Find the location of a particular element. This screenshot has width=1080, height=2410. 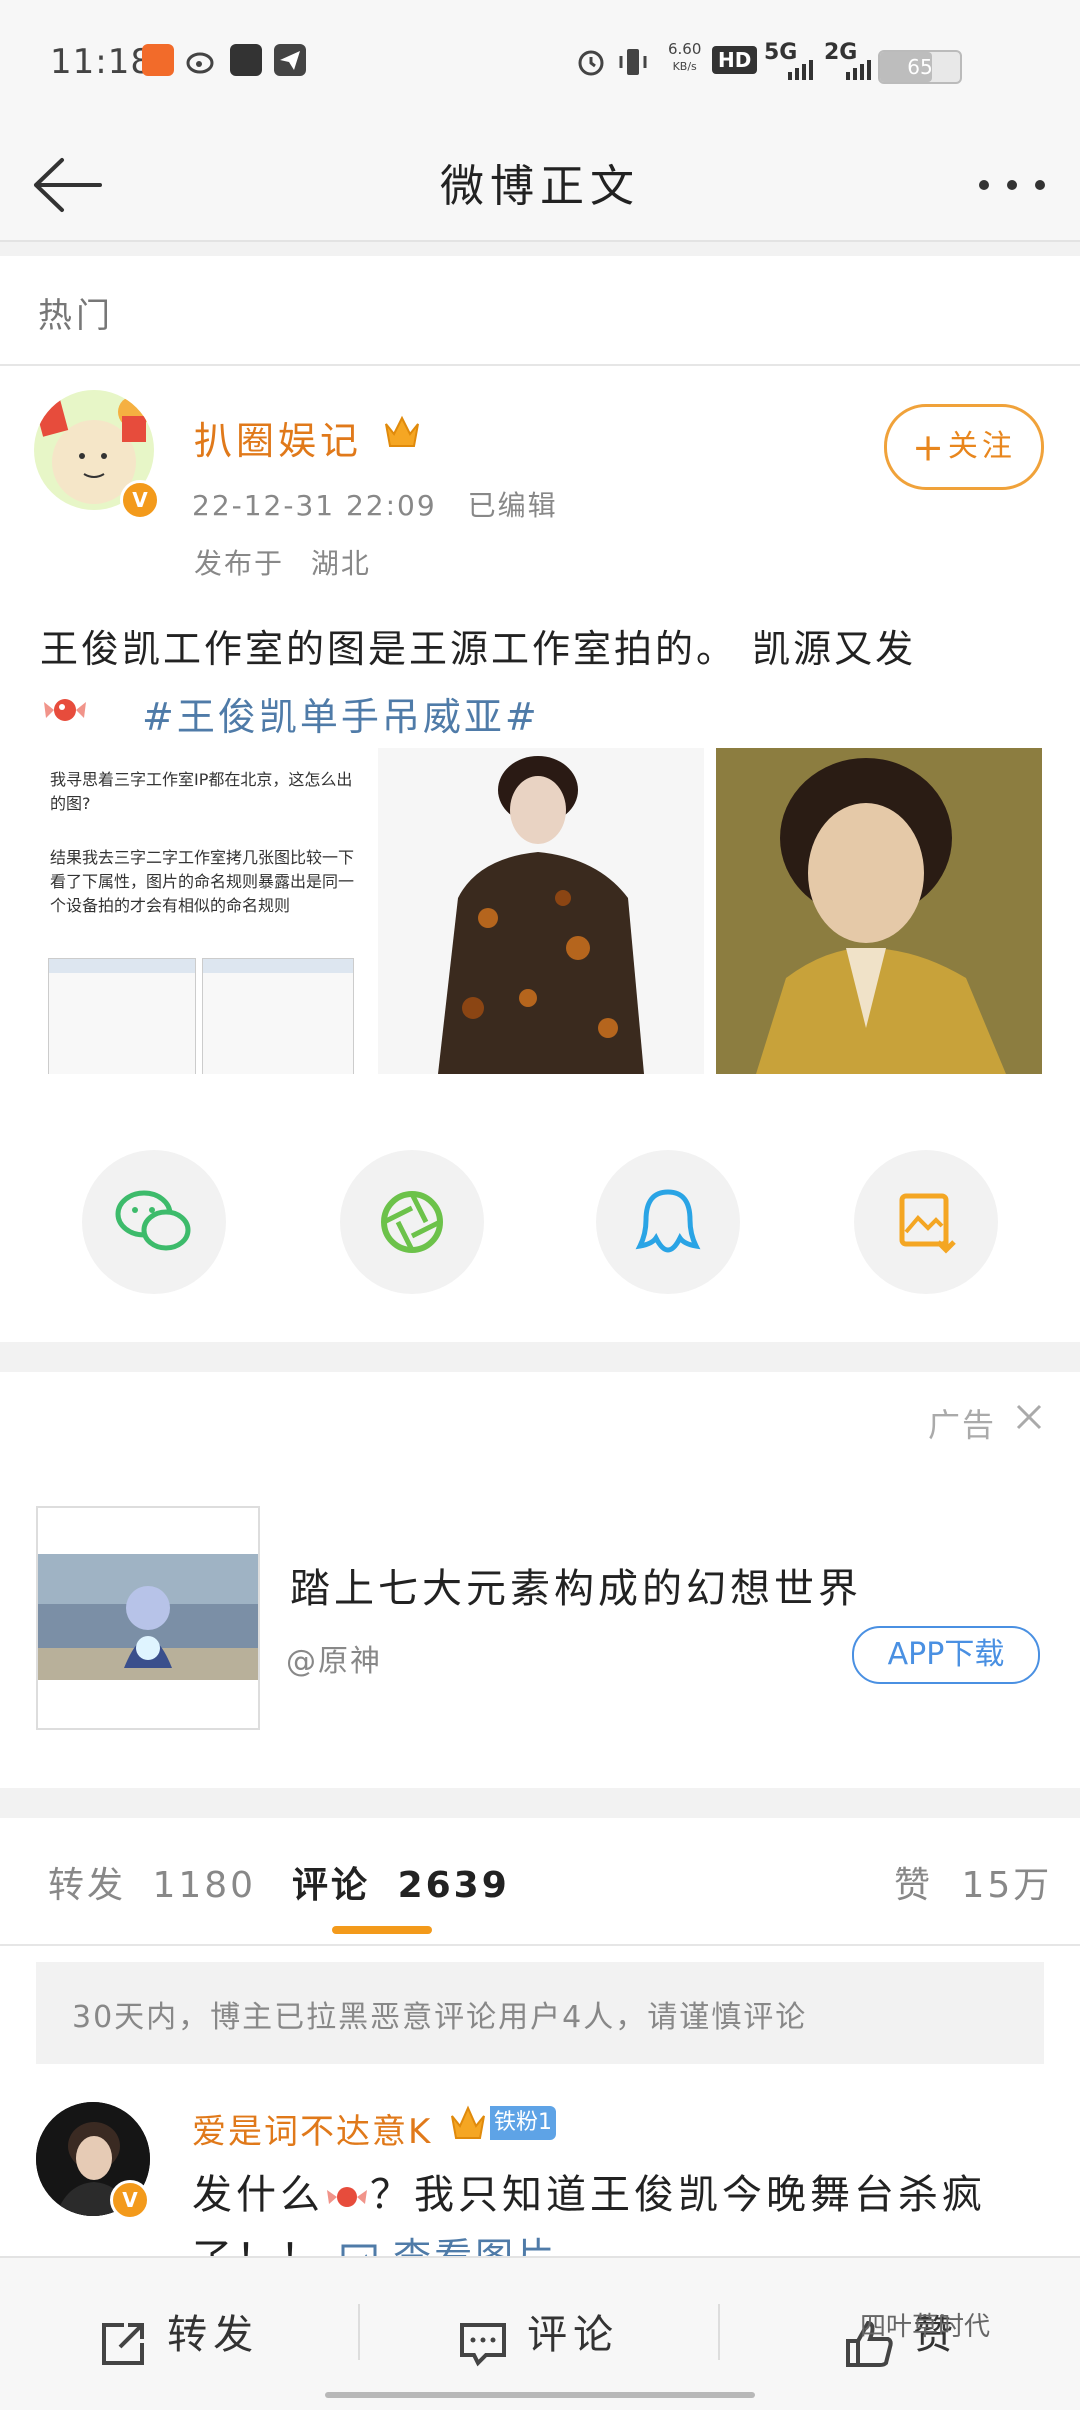

app-download-button: APP下载 is located at coordinates (946, 1655).